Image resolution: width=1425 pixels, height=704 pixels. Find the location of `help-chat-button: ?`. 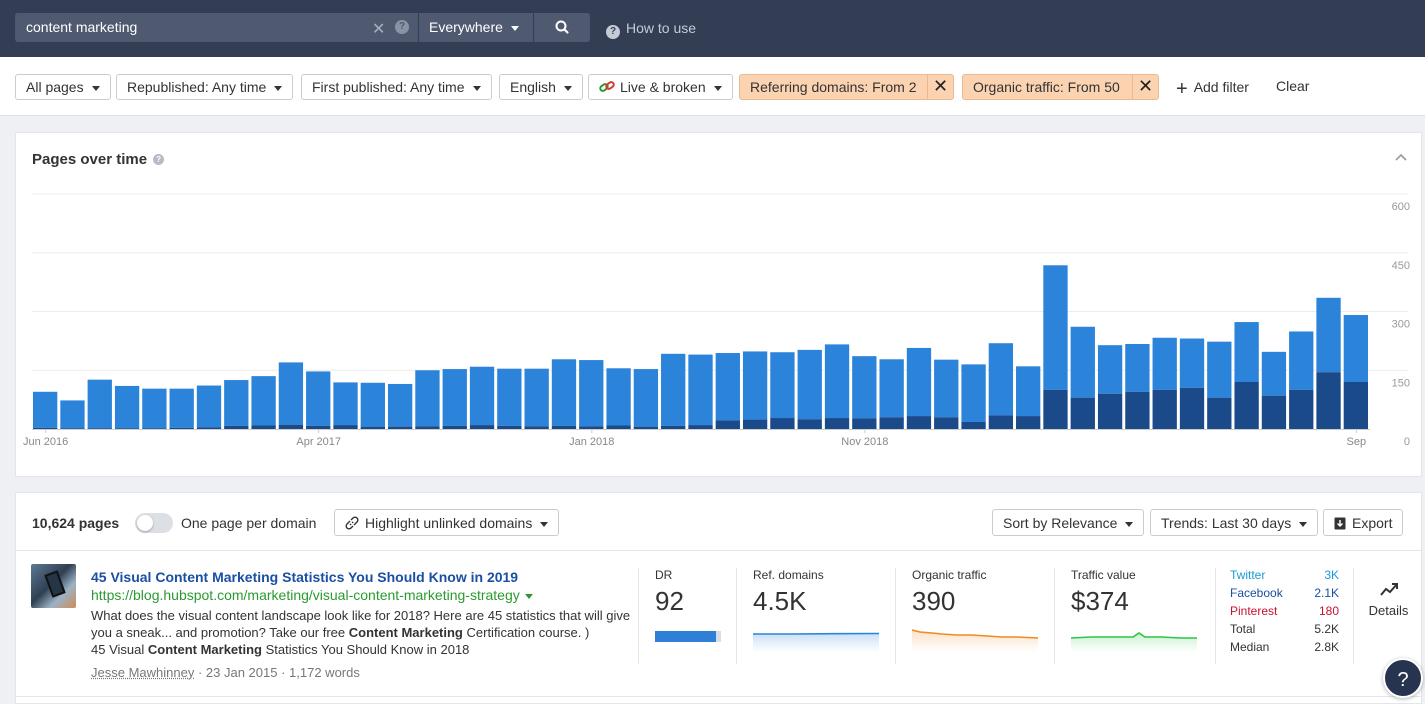

help-chat-button: ? is located at coordinates (1403, 678).